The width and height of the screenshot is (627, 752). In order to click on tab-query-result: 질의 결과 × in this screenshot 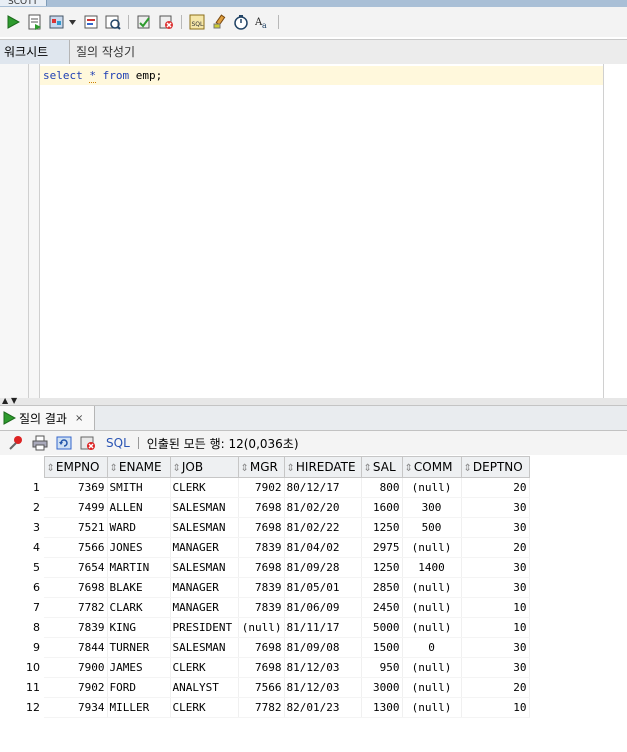, I will do `click(47, 418)`.